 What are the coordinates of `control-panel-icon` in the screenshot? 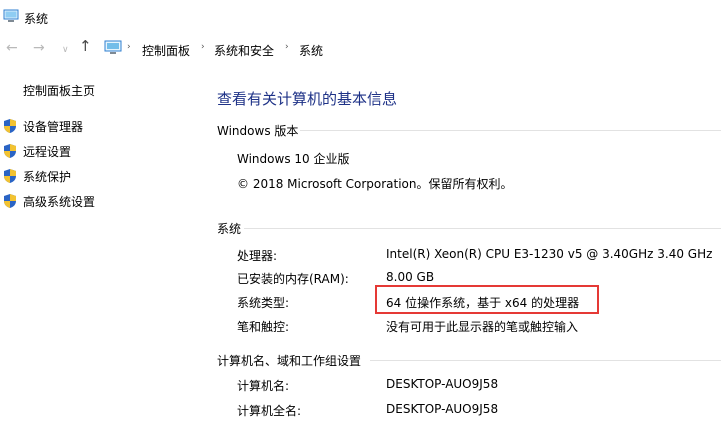 It's located at (113, 49).